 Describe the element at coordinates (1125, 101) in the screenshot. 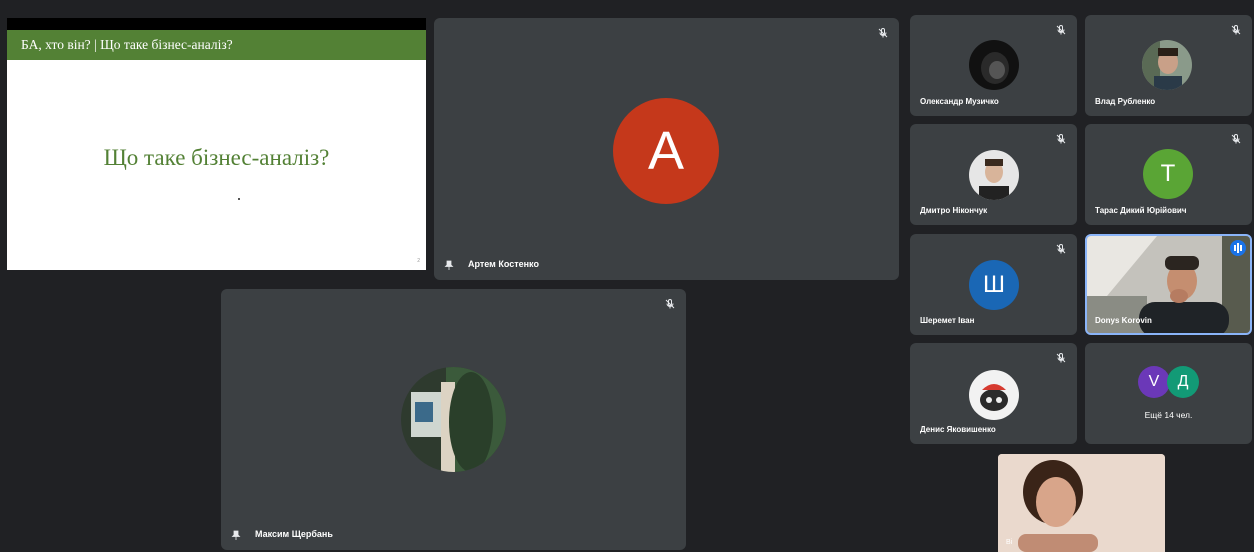

I see `participant-name-vlad: Влад Рубленко` at that location.